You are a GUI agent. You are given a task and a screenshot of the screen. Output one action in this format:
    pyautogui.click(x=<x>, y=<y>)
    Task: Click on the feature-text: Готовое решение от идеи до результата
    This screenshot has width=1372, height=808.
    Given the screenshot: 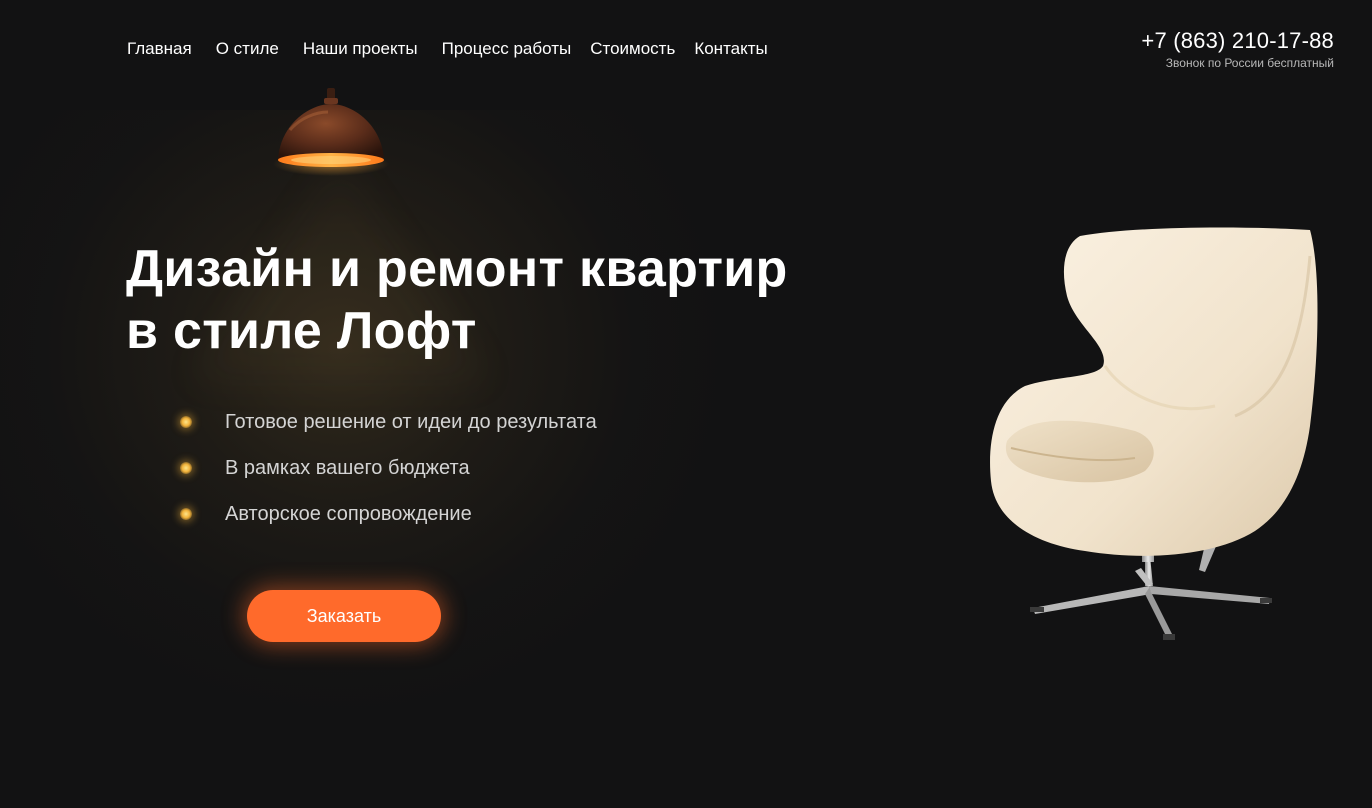 What is the action you would take?
    pyautogui.click(x=411, y=422)
    